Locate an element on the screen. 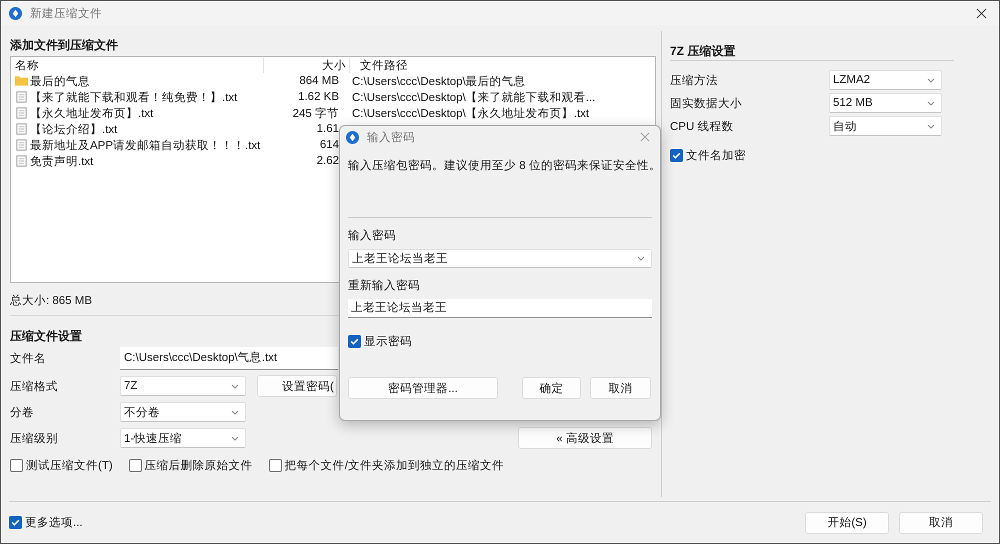  section-heading: 压缩文件设置 is located at coordinates (46, 335).